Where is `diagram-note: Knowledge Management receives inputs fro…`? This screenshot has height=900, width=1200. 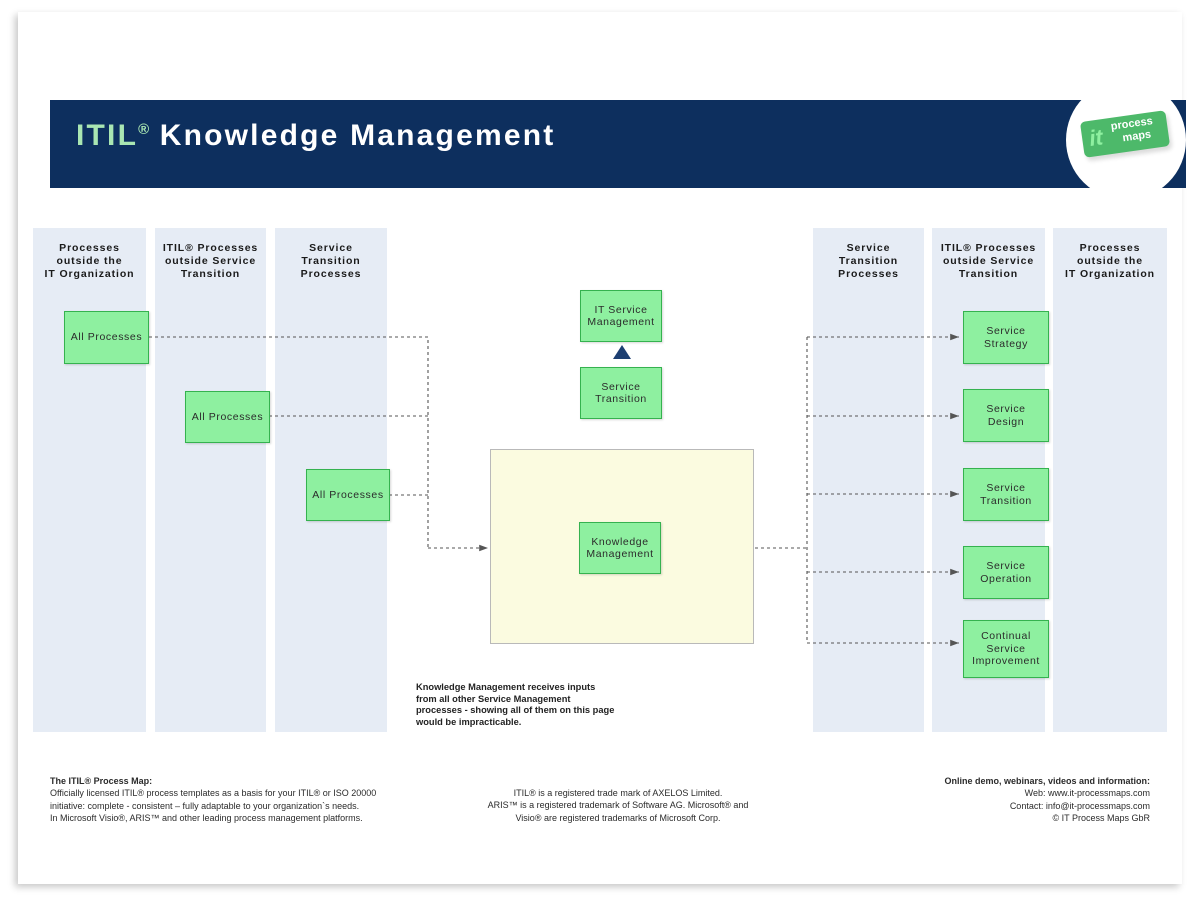
diagram-note: Knowledge Management receives inputs fro… is located at coordinates (515, 704).